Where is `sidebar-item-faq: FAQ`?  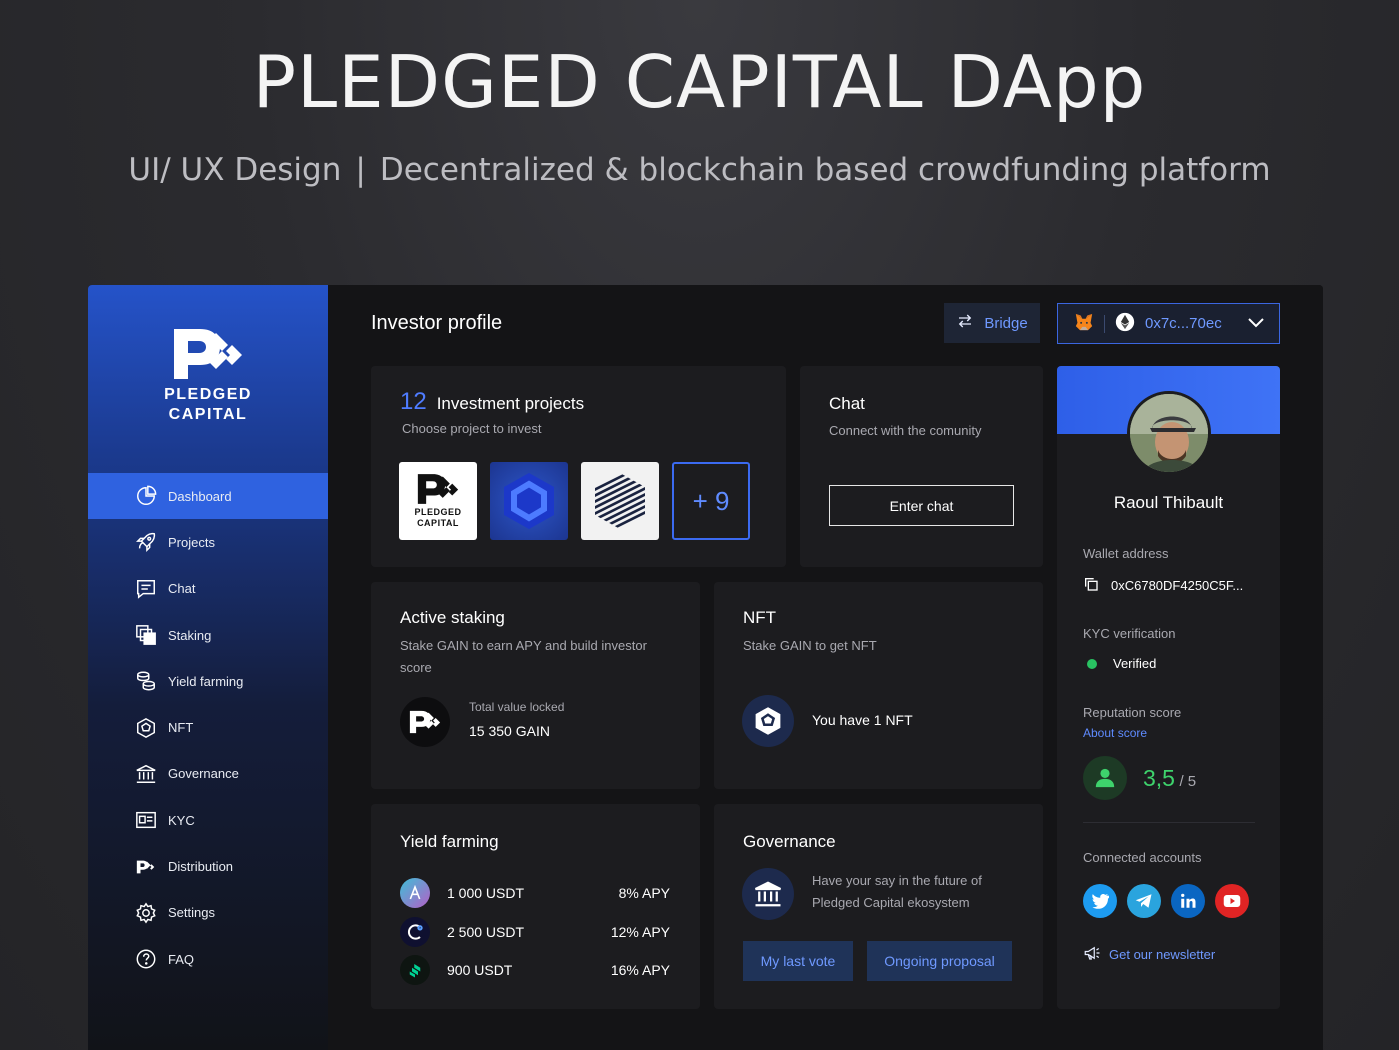 sidebar-item-faq: FAQ is located at coordinates (208, 959).